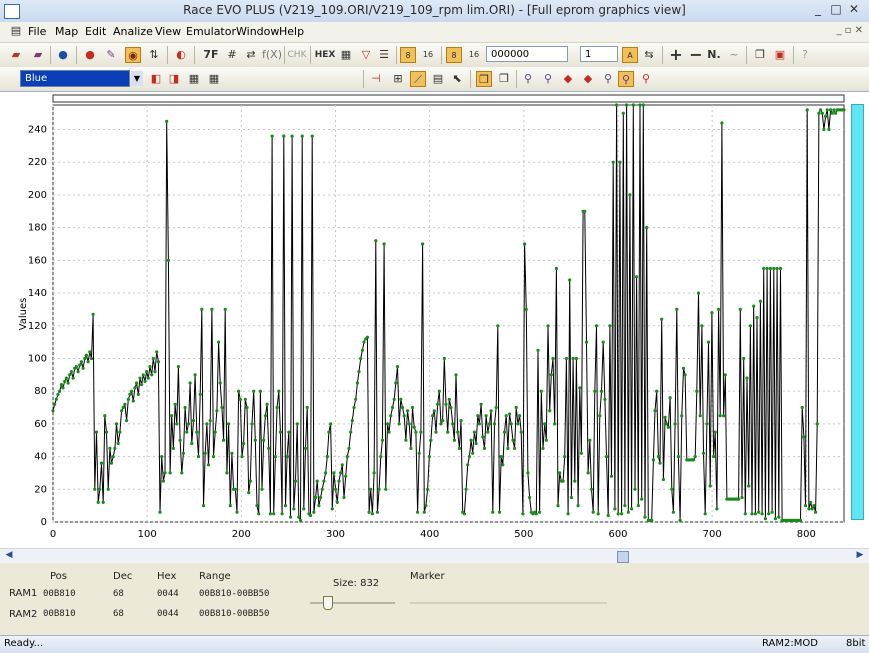  I want to click on grid-remove-icon: ▦, so click(214, 79).